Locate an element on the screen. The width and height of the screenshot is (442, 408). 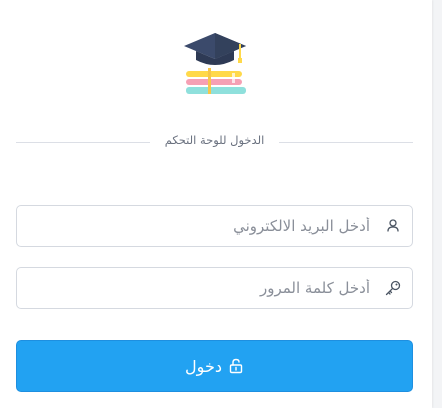
email-field is located at coordinates (214, 226).